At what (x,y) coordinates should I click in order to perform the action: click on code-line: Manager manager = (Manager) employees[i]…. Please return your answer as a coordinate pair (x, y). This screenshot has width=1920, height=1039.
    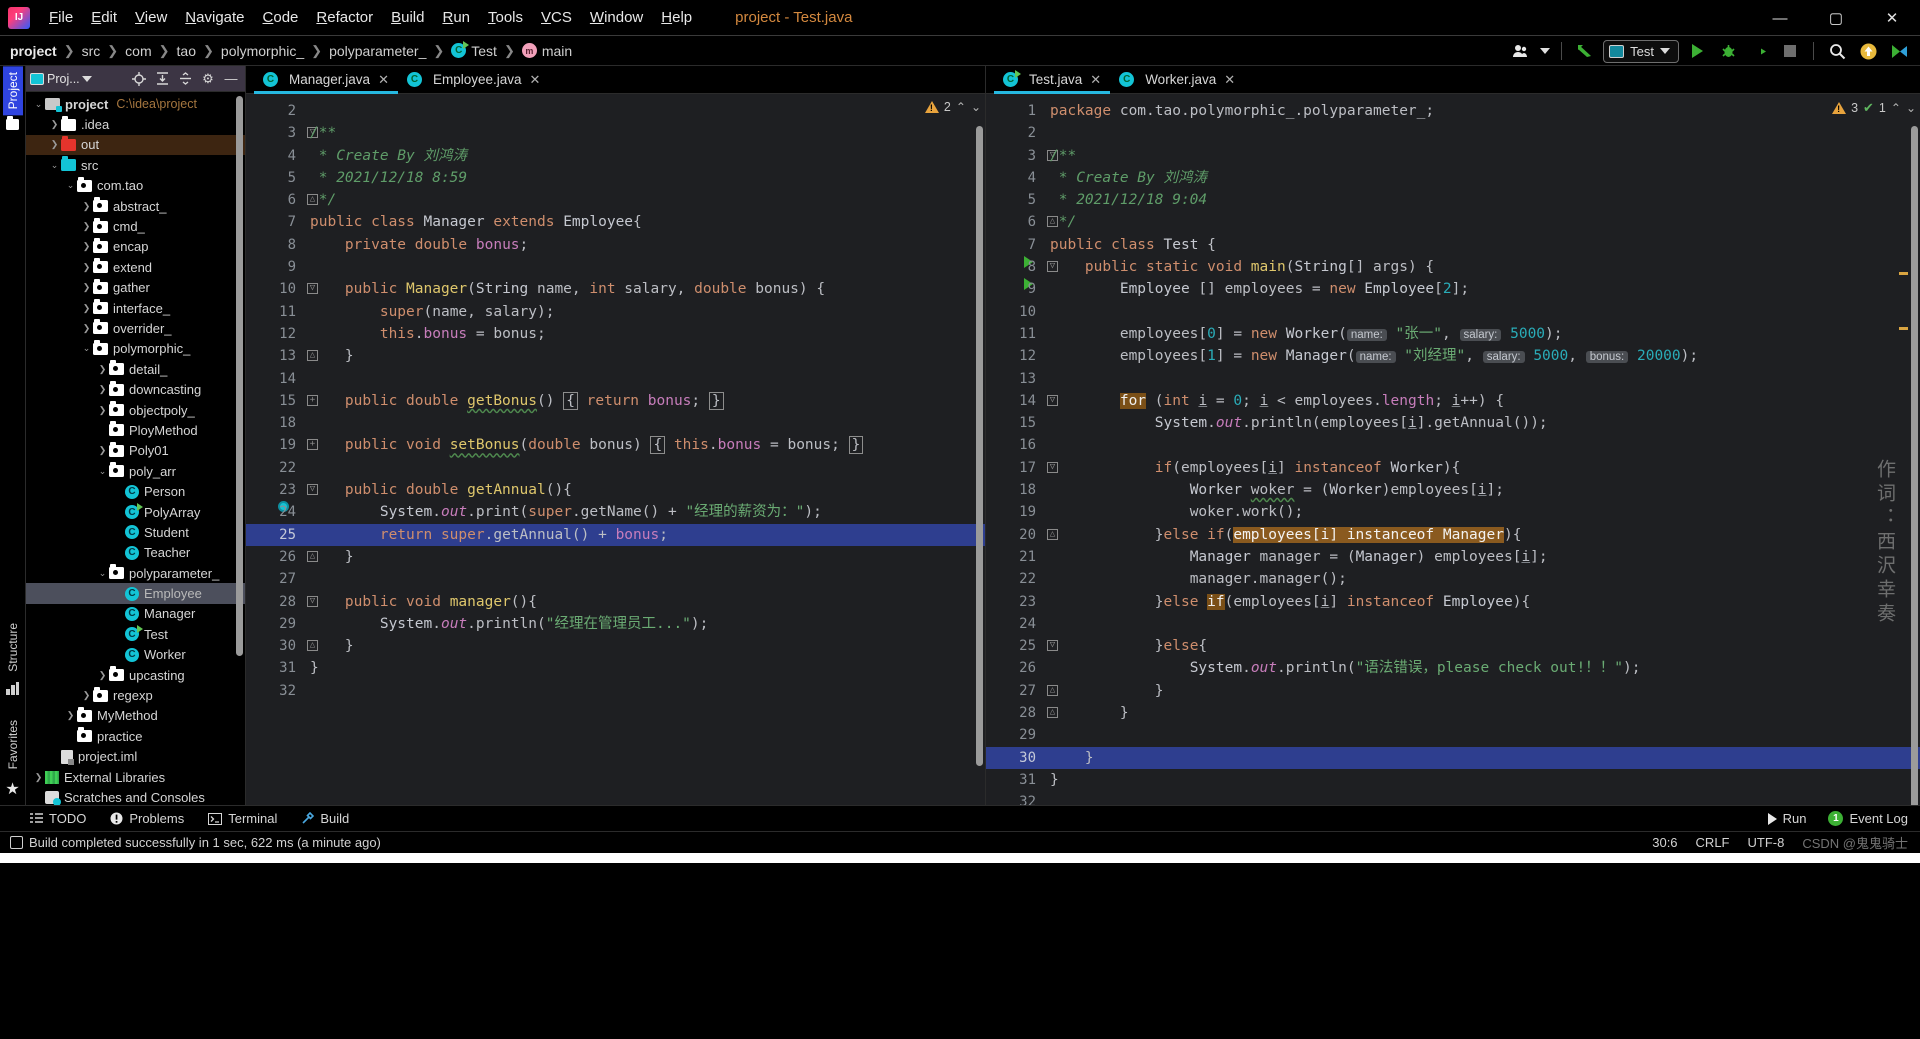
    Looking at the image, I should click on (1481, 557).